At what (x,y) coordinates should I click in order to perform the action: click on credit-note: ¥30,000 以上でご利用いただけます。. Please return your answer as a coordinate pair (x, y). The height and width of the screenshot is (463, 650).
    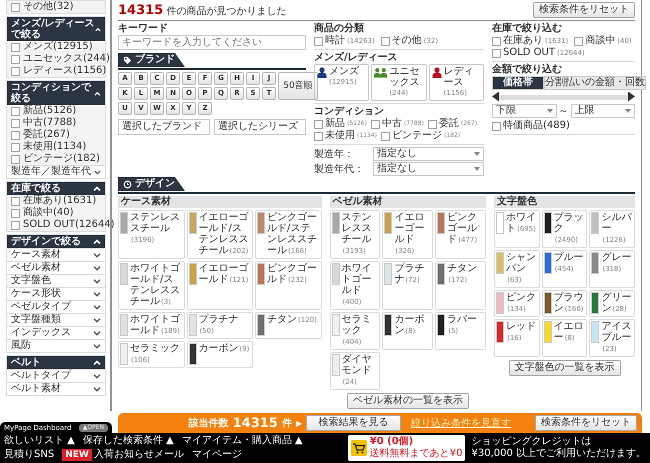
    Looking at the image, I should click on (558, 454).